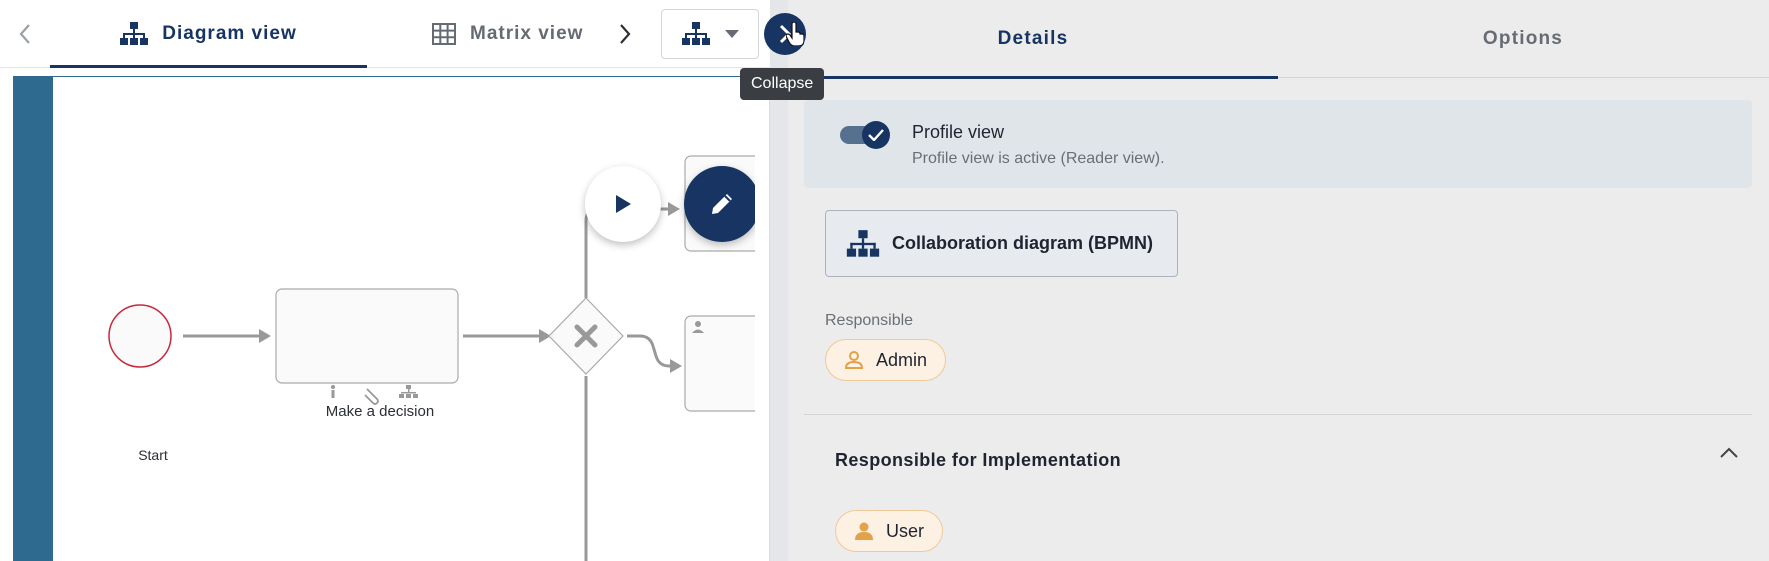  I want to click on tabs-scroll-right-button, so click(625, 34).